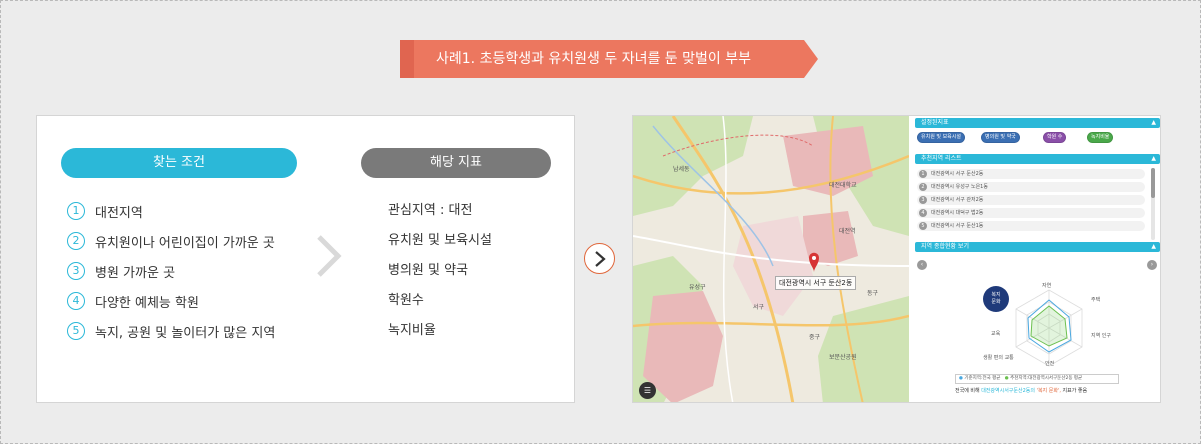 Image resolution: width=1201 pixels, height=444 pixels. What do you see at coordinates (945, 246) in the screenshot?
I see `overview-title: 지역 종합현황 보기` at bounding box center [945, 246].